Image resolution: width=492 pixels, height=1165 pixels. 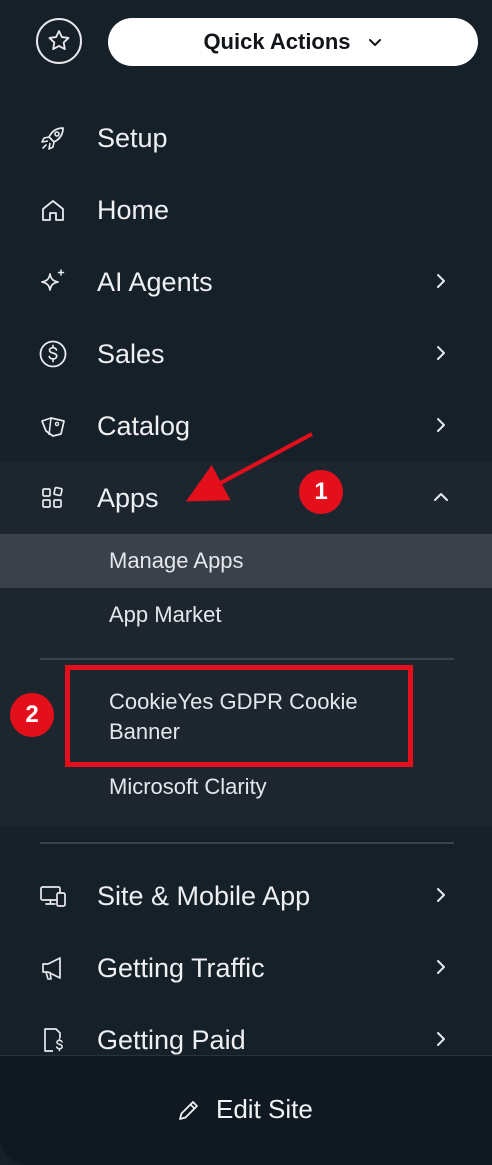 I want to click on annotation-arrow, so click(x=249, y=467).